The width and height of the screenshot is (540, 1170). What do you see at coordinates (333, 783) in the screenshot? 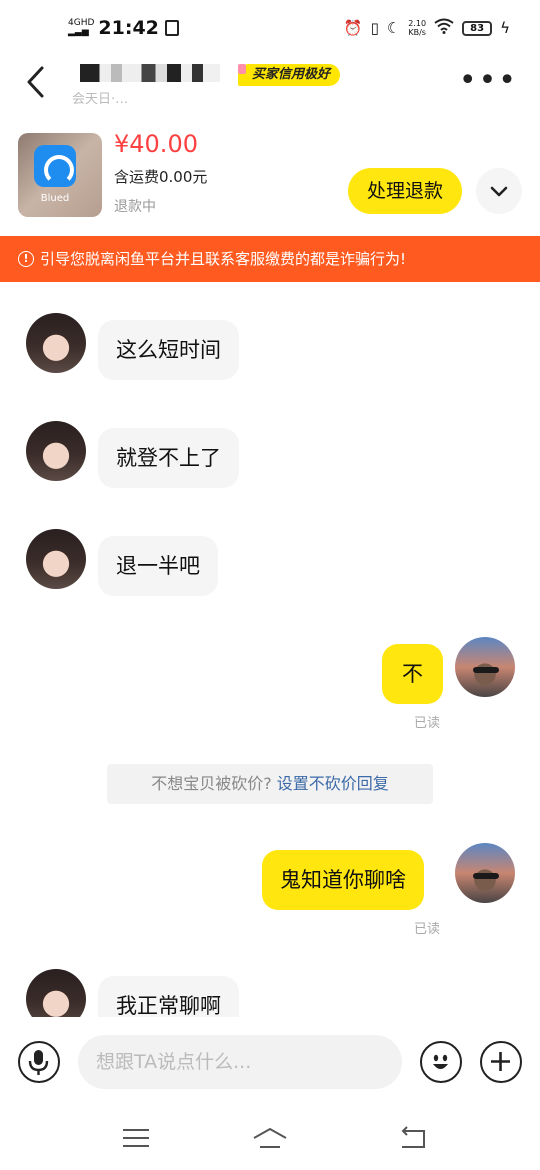
I see `set-no-bargain-reply-link: 设置不砍价回复` at bounding box center [333, 783].